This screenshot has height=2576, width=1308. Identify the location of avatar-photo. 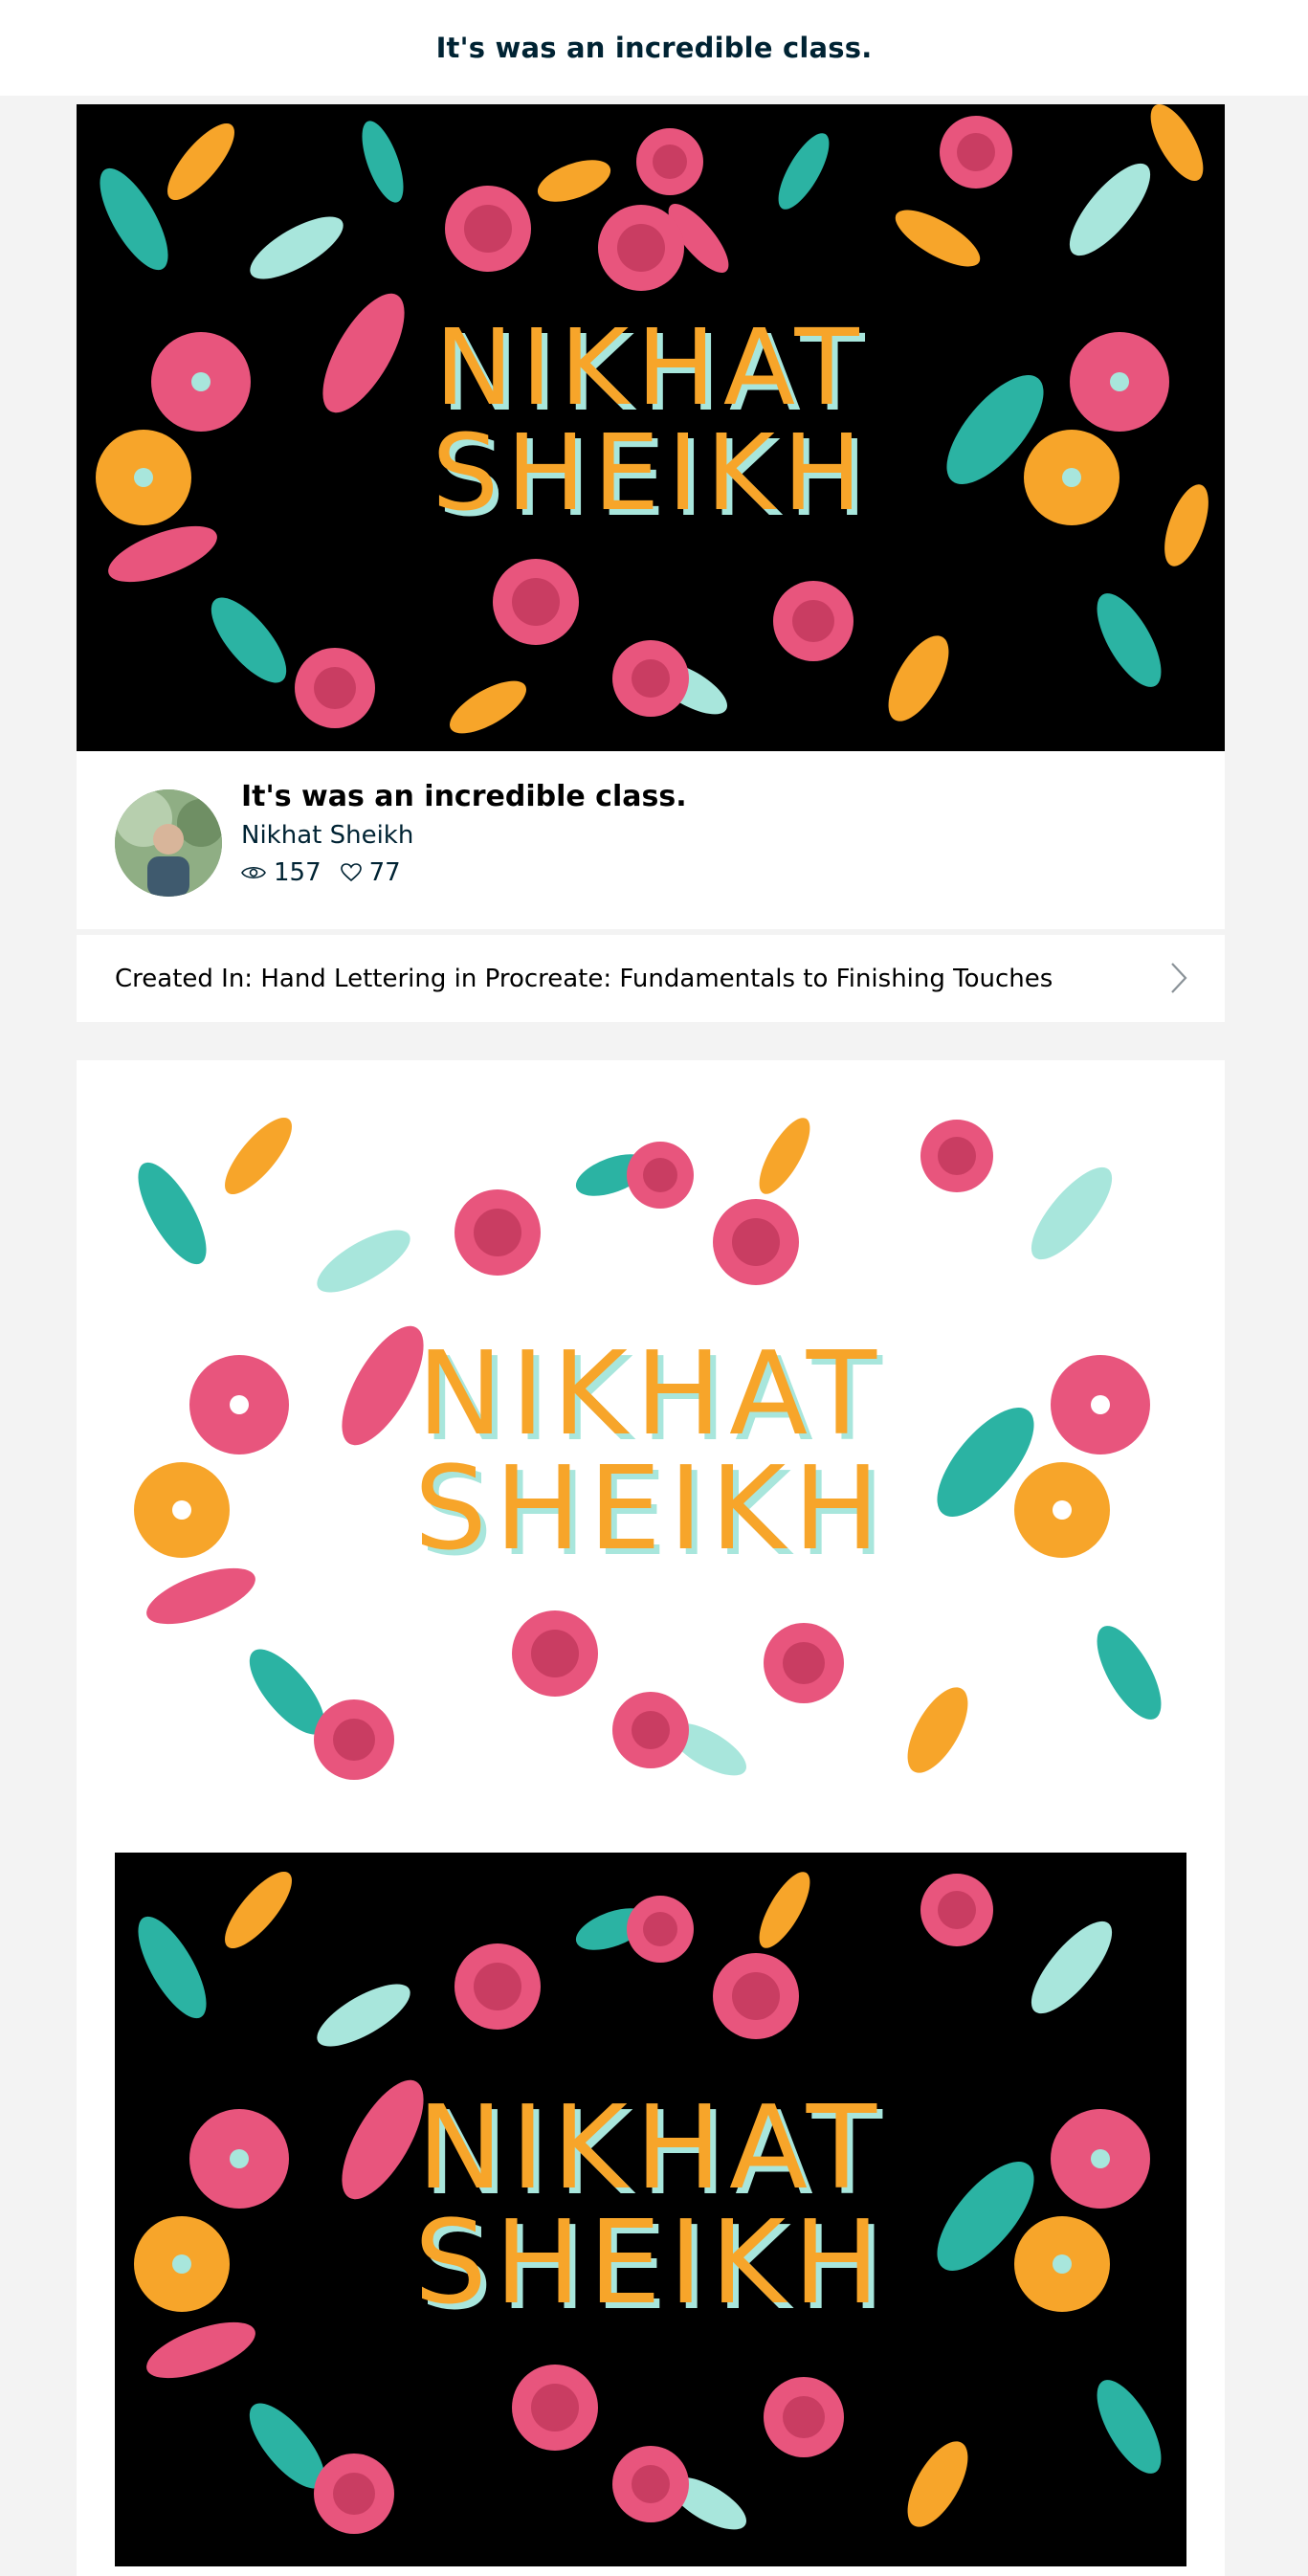
(168, 843).